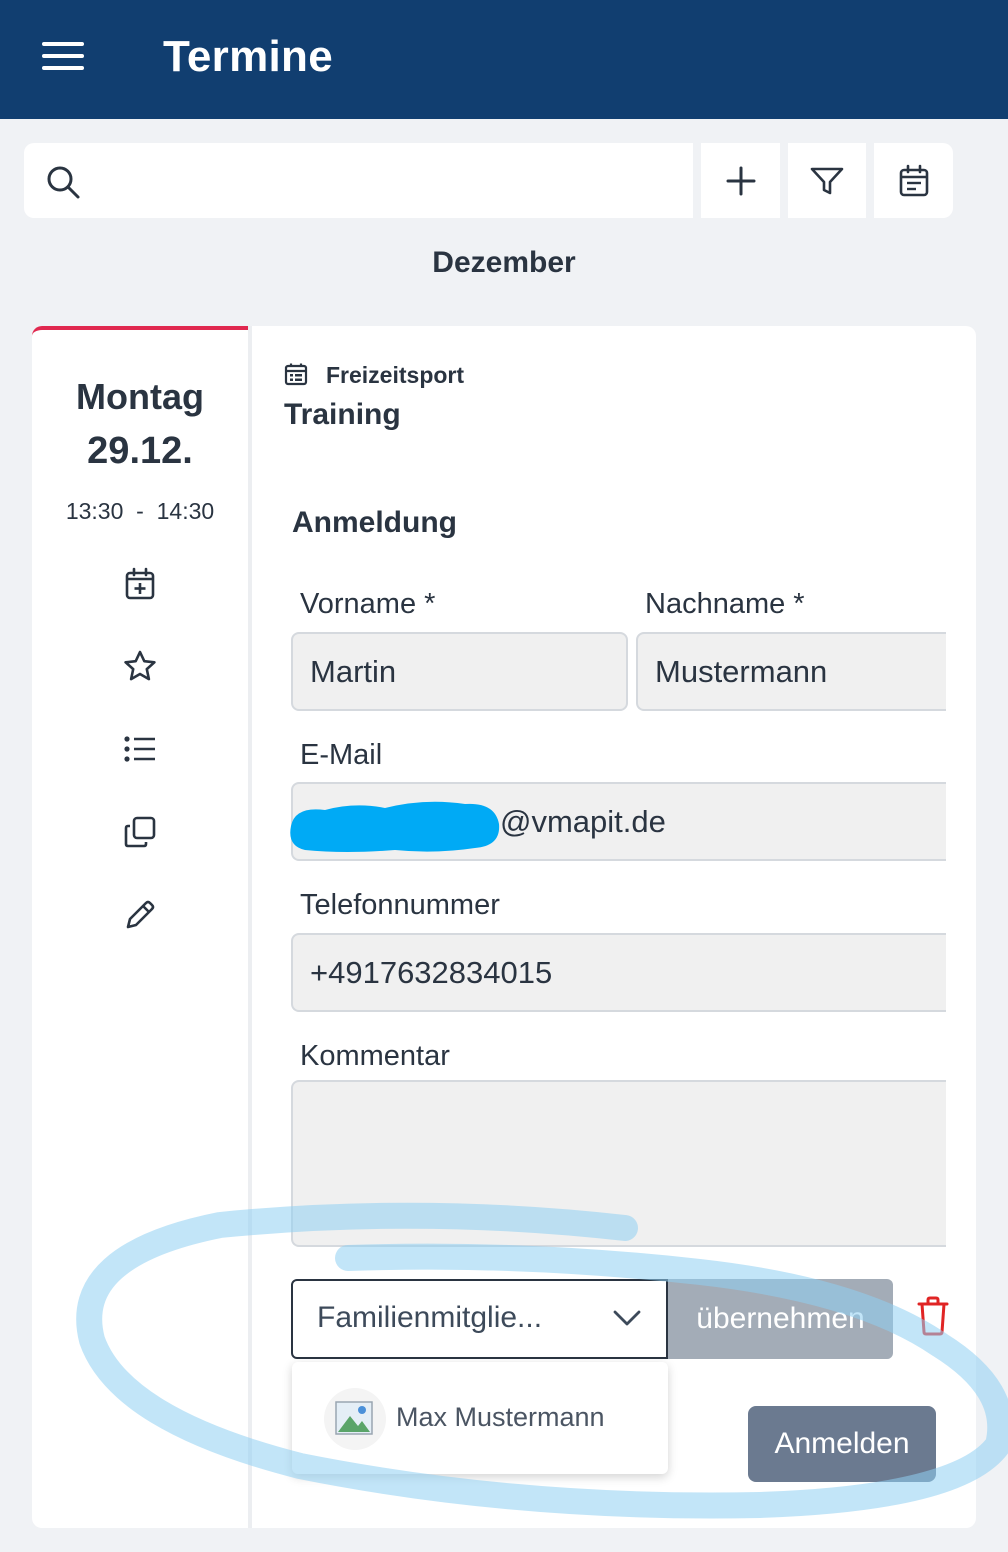  Describe the element at coordinates (618, 1163) in the screenshot. I see `comment-field` at that location.